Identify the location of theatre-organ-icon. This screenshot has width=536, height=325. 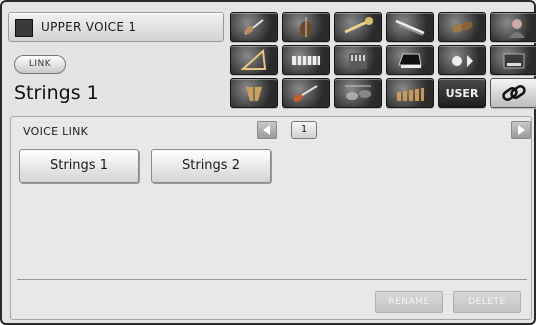
(513, 60).